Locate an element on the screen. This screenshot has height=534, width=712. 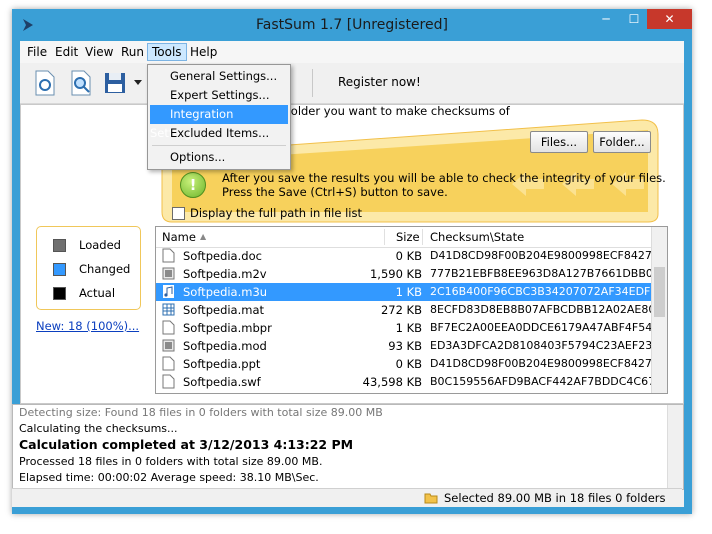
column-checksum: Checksum\State is located at coordinates (477, 237).